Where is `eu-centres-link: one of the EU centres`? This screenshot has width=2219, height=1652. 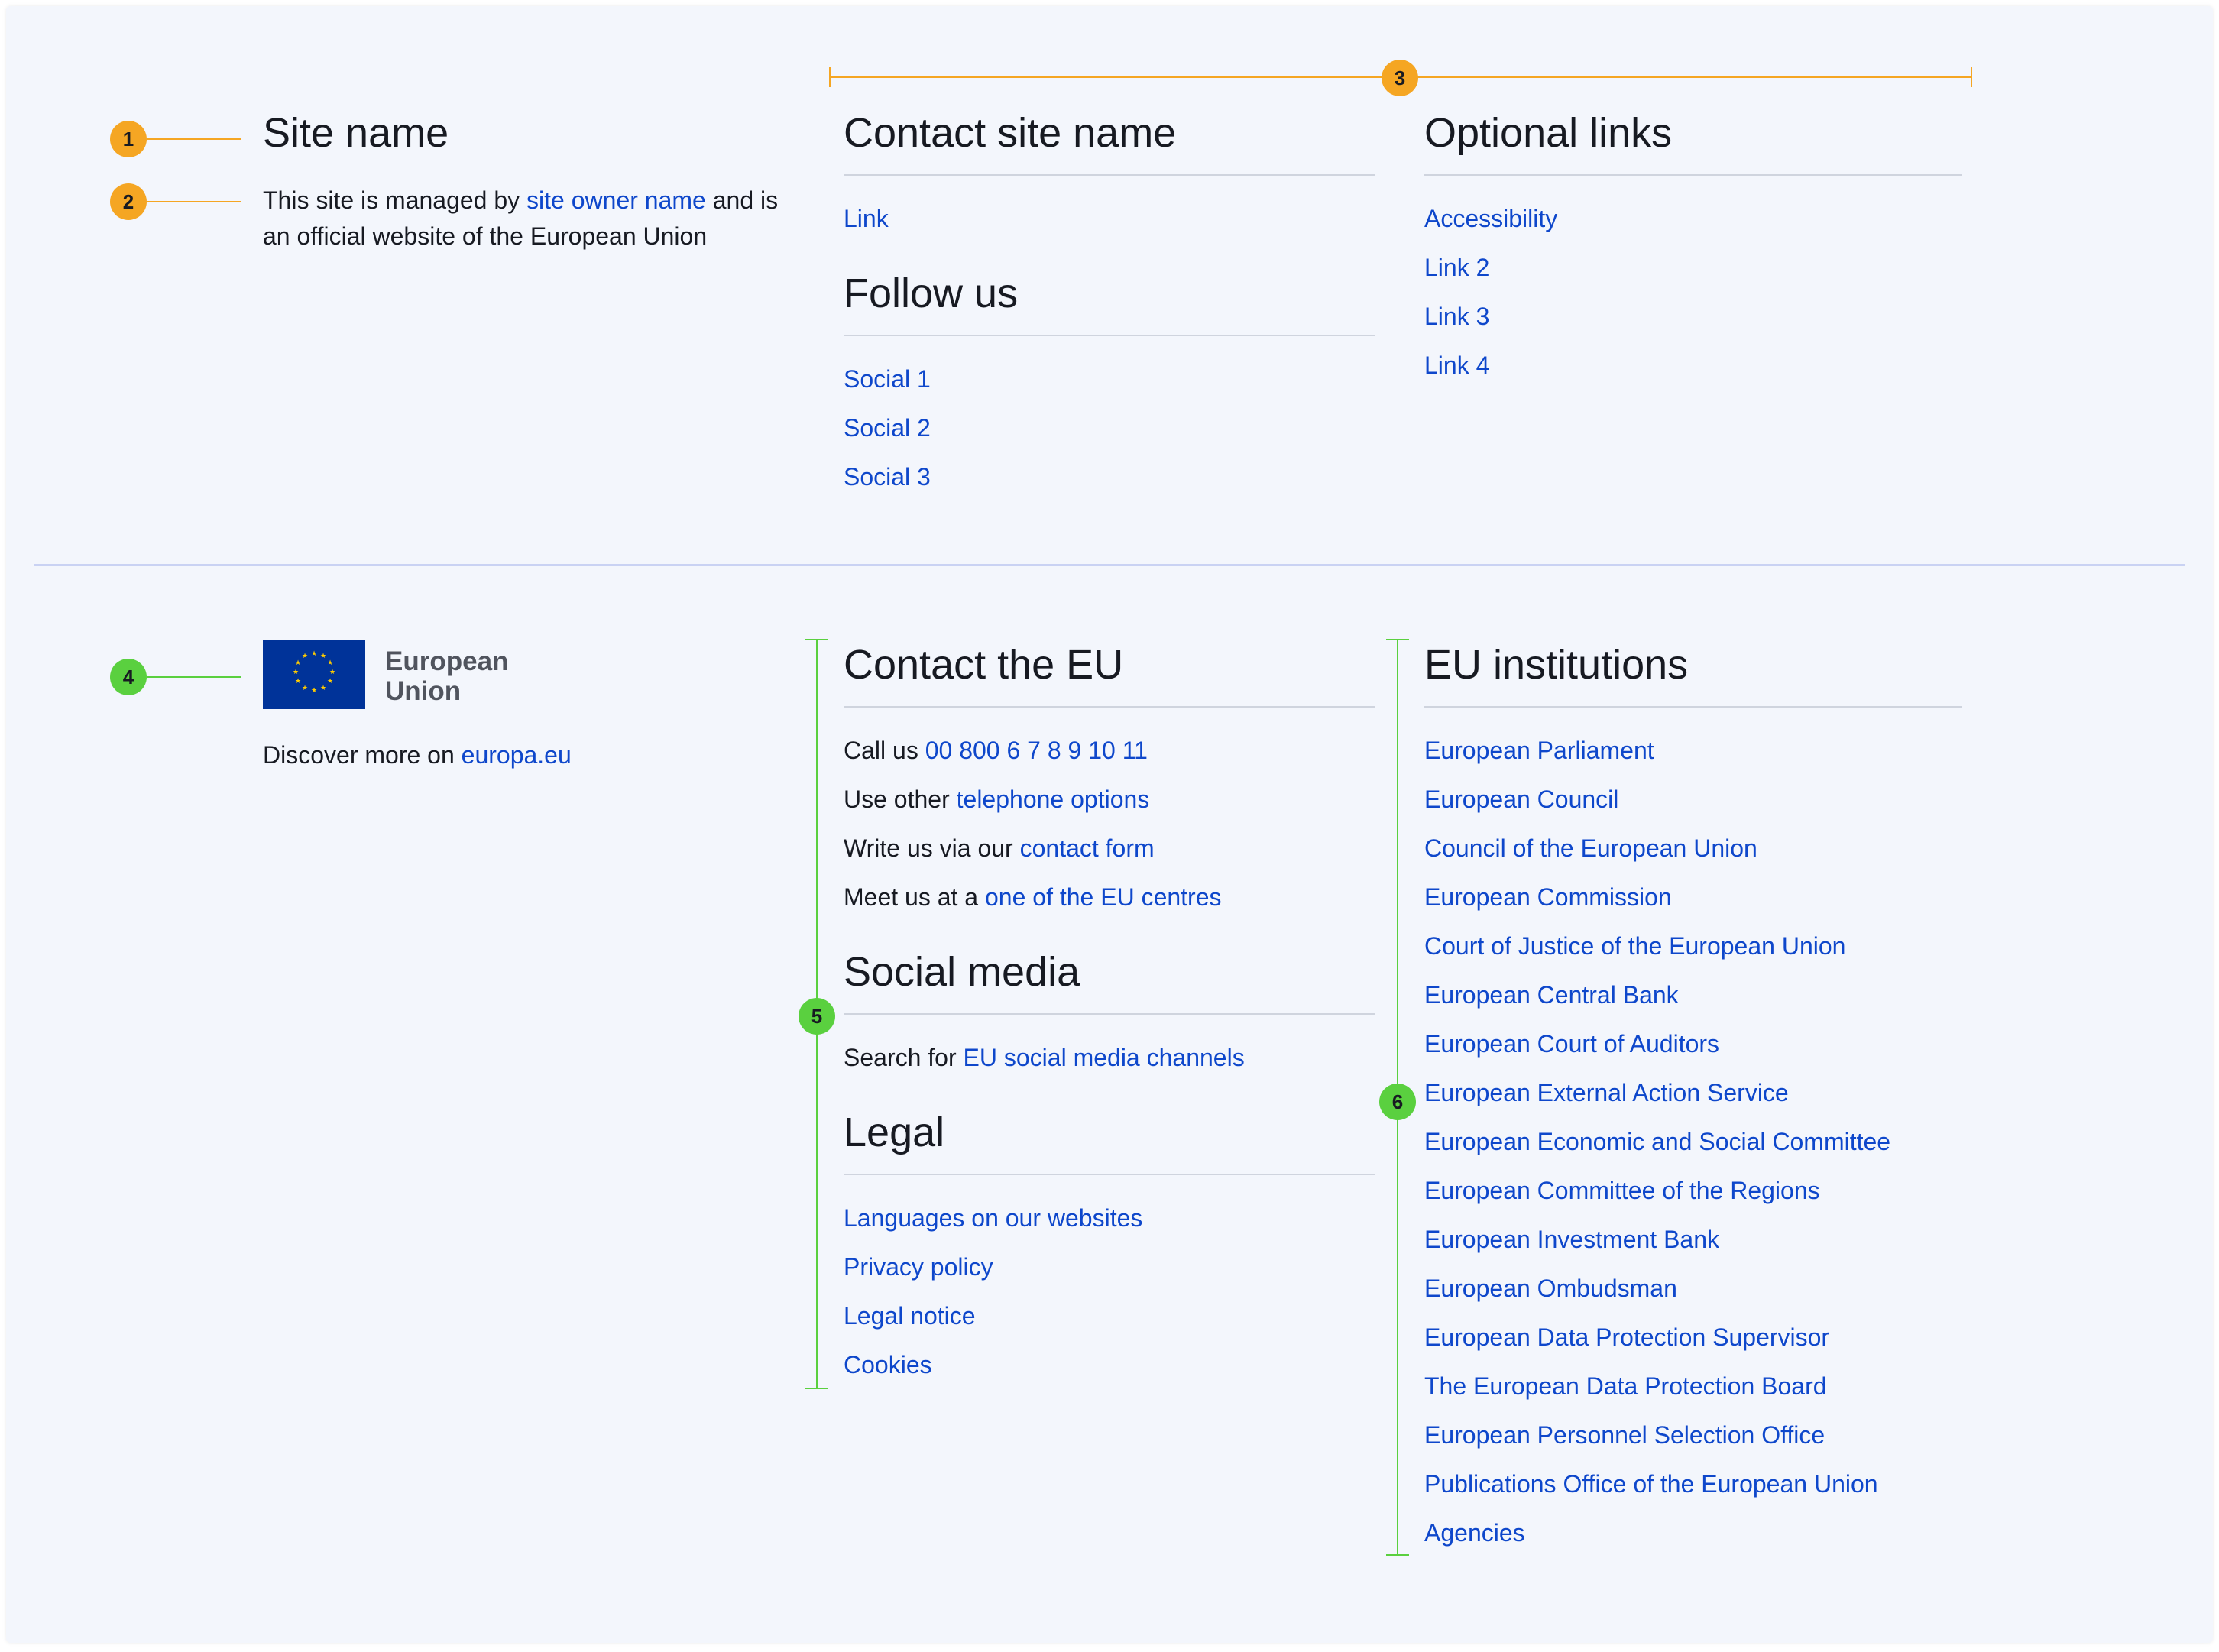
eu-centres-link: one of the EU centres is located at coordinates (1103, 897).